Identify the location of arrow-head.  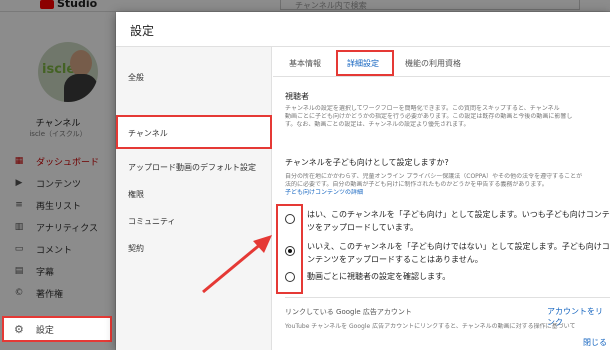
(262, 244).